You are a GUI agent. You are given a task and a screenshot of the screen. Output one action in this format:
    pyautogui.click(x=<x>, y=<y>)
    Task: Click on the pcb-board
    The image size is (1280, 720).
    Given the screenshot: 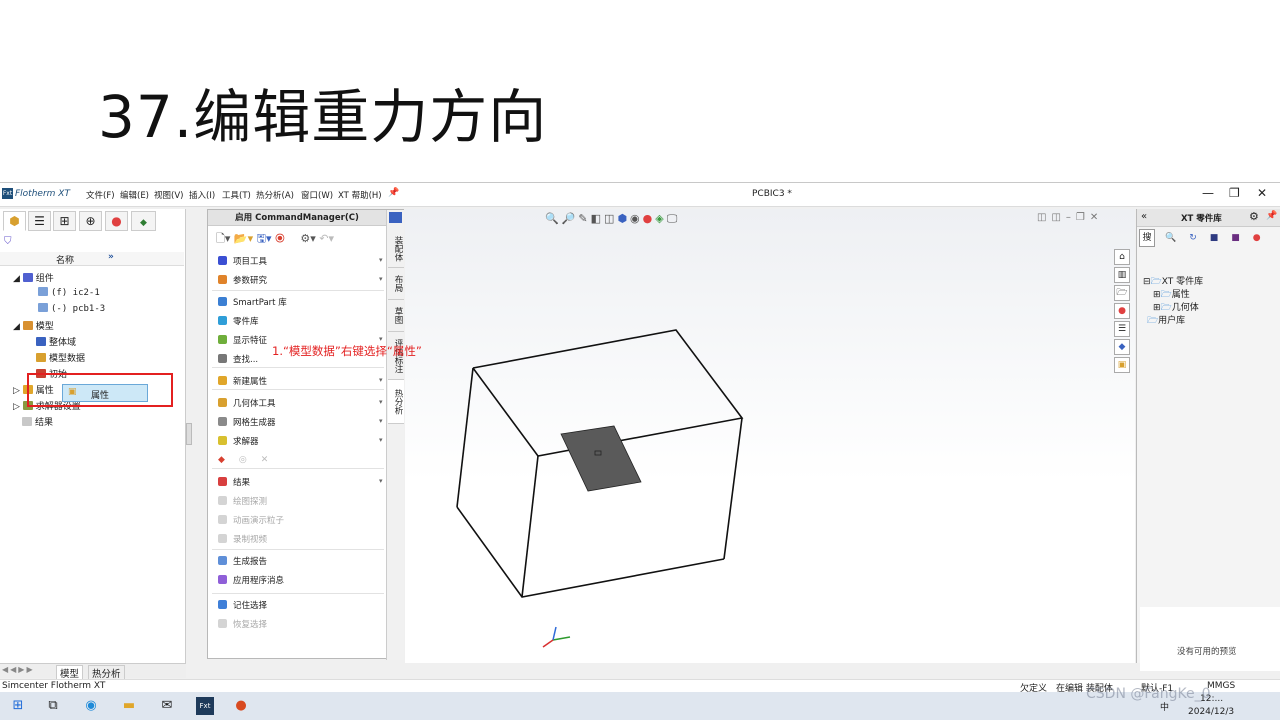 What is the action you would take?
    pyautogui.click(x=601, y=458)
    